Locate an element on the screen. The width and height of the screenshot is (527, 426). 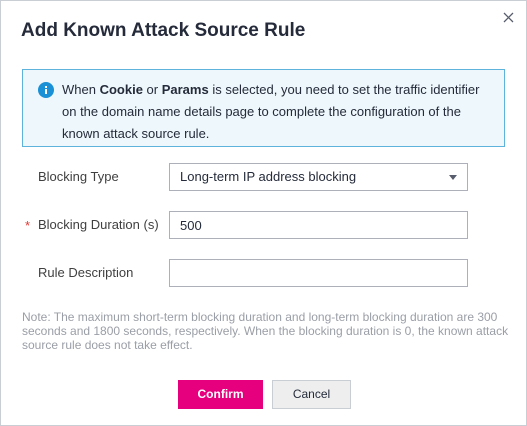
close-icon is located at coordinates (508, 17).